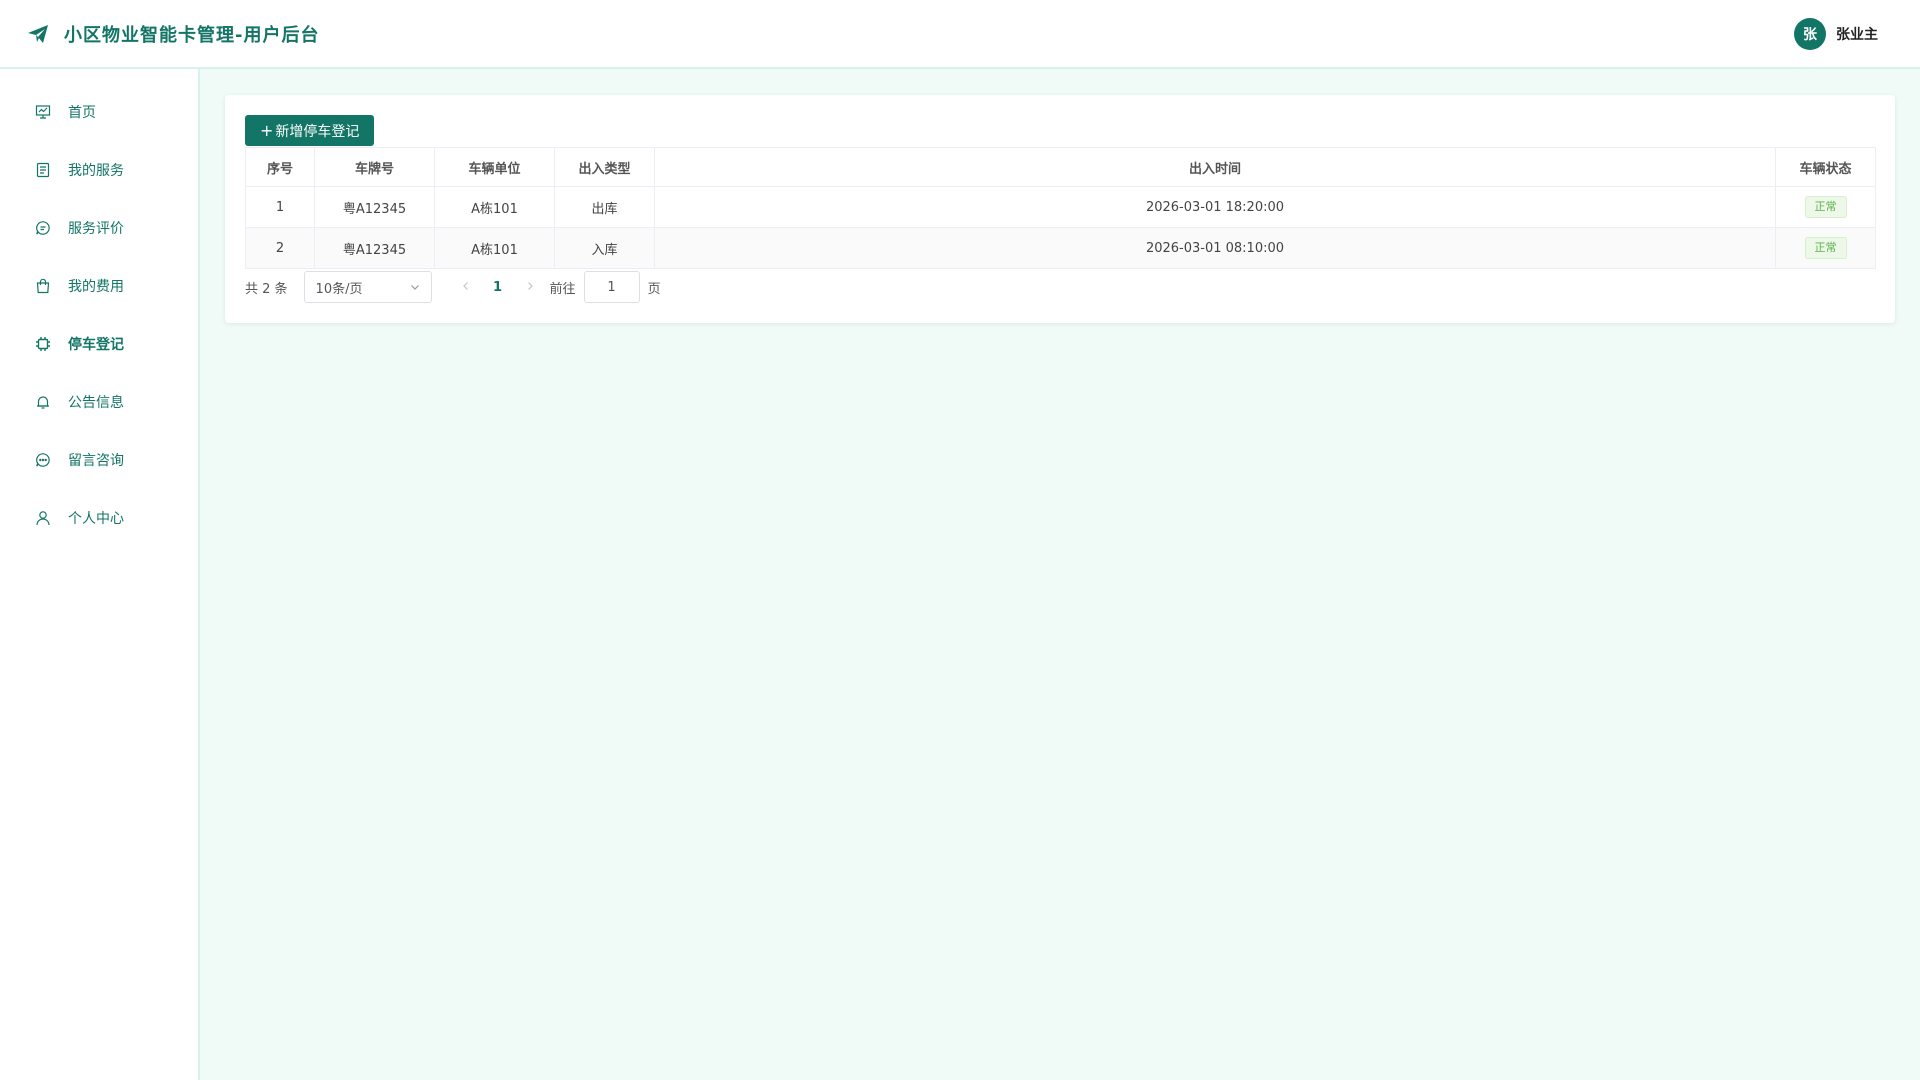  Describe the element at coordinates (96, 345) in the screenshot. I see `sidebar-item-label: 停车登记` at that location.